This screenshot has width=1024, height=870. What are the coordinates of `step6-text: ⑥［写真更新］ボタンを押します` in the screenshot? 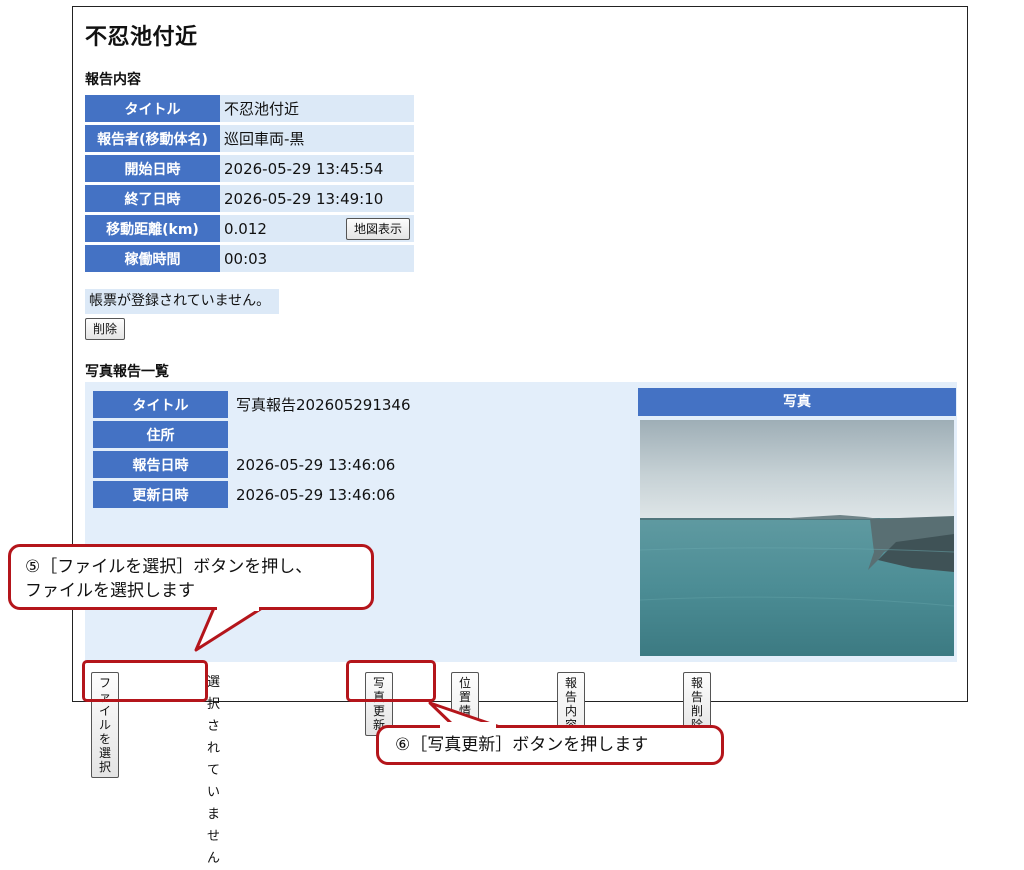 It's located at (522, 745).